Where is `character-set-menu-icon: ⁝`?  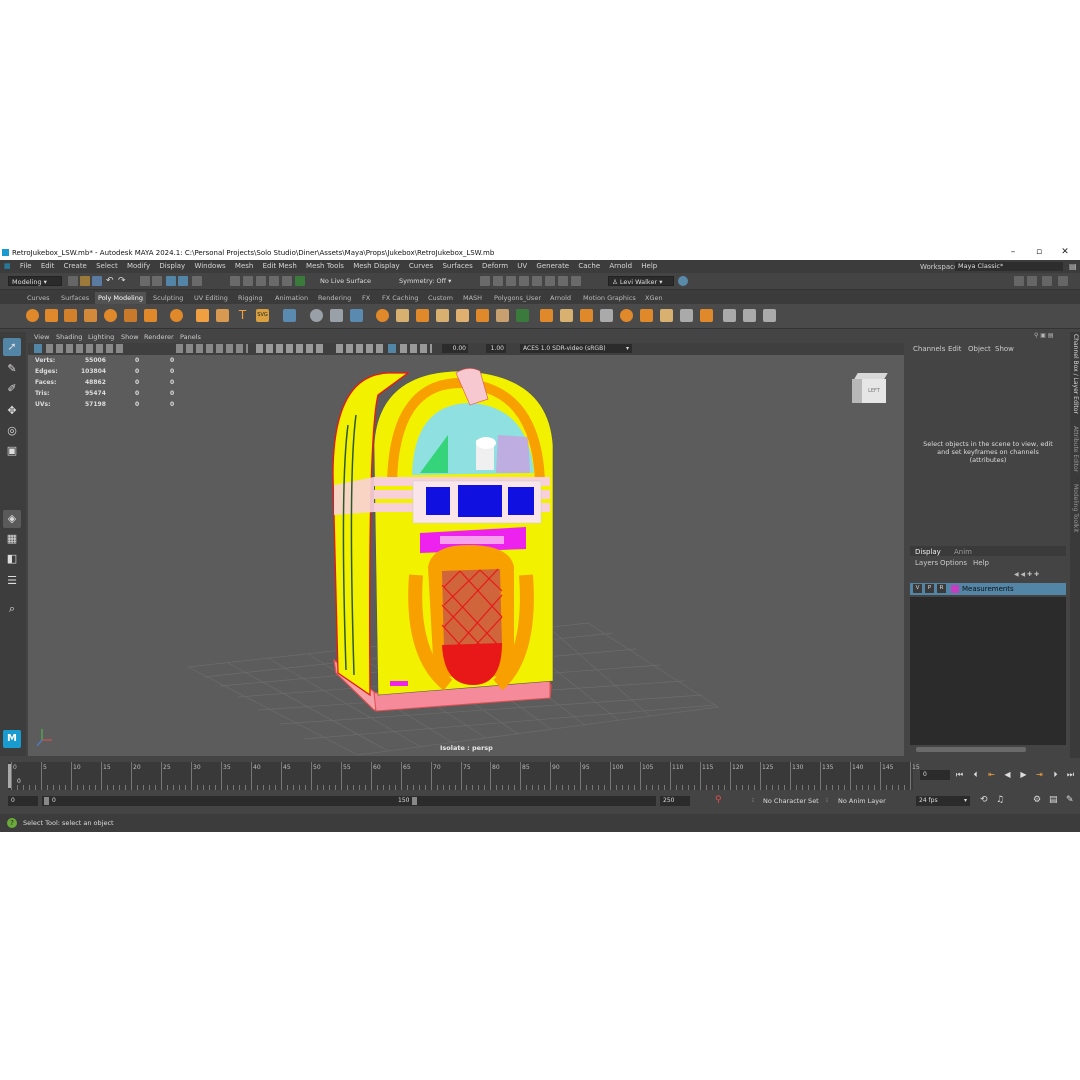 character-set-menu-icon: ⁝ is located at coordinates (753, 800).